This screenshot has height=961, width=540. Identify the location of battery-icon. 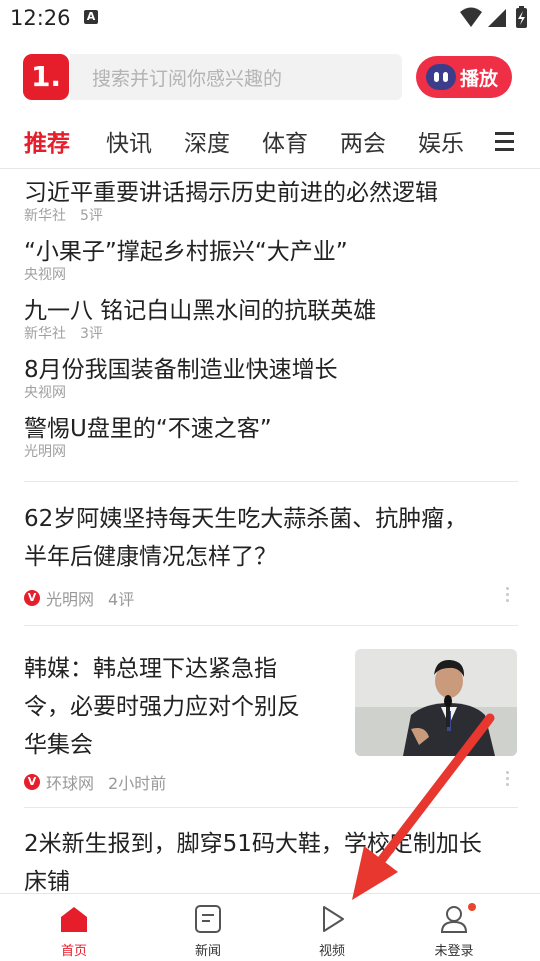
(521, 17).